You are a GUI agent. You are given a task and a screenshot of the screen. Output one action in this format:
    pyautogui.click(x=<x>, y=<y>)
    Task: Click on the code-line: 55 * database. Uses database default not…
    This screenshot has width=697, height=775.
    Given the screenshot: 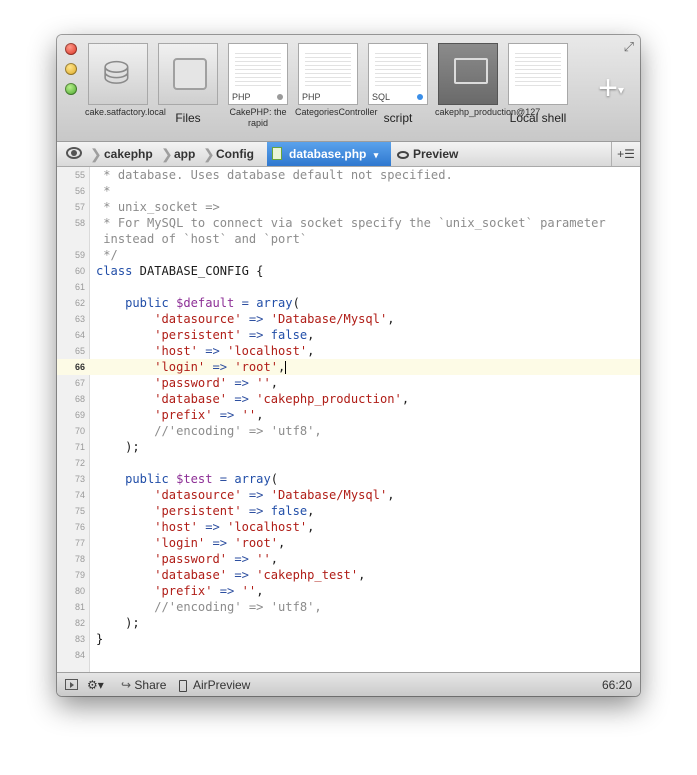 What is the action you would take?
    pyautogui.click(x=348, y=175)
    